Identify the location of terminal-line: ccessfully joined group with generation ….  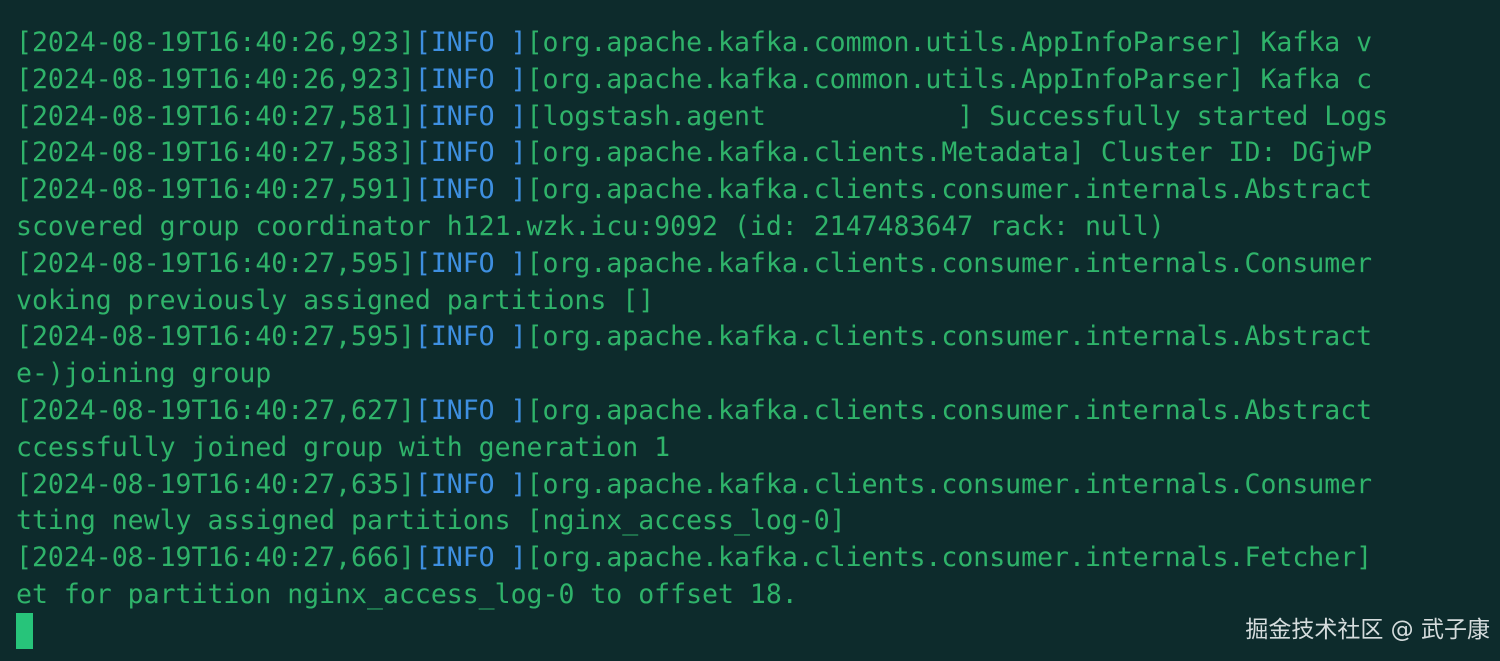
(758, 448).